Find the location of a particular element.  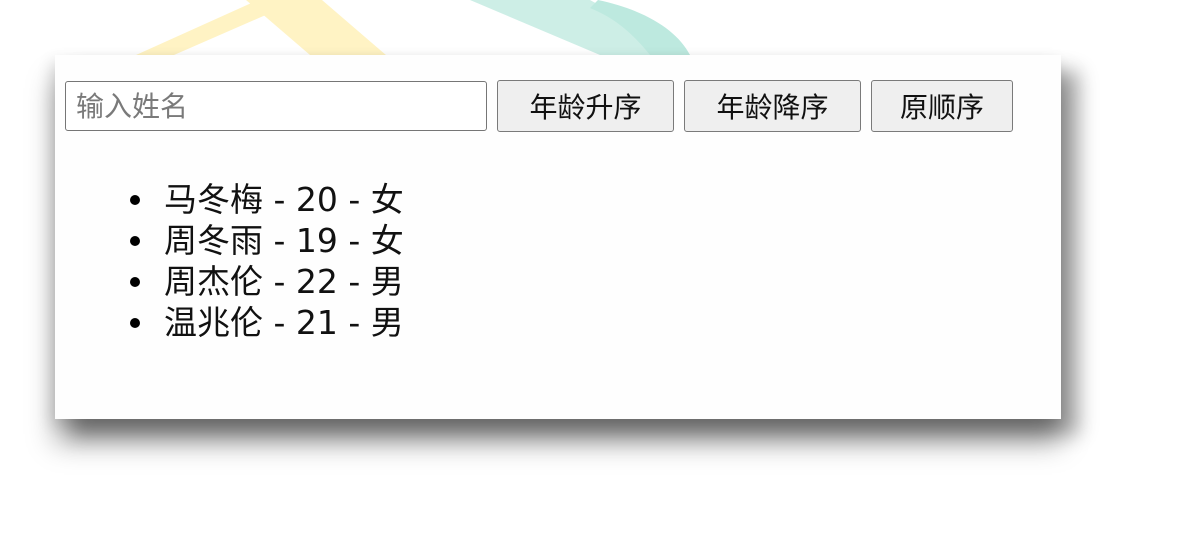

list-item: 周杰伦 - 22 - 男 is located at coordinates (267, 281).